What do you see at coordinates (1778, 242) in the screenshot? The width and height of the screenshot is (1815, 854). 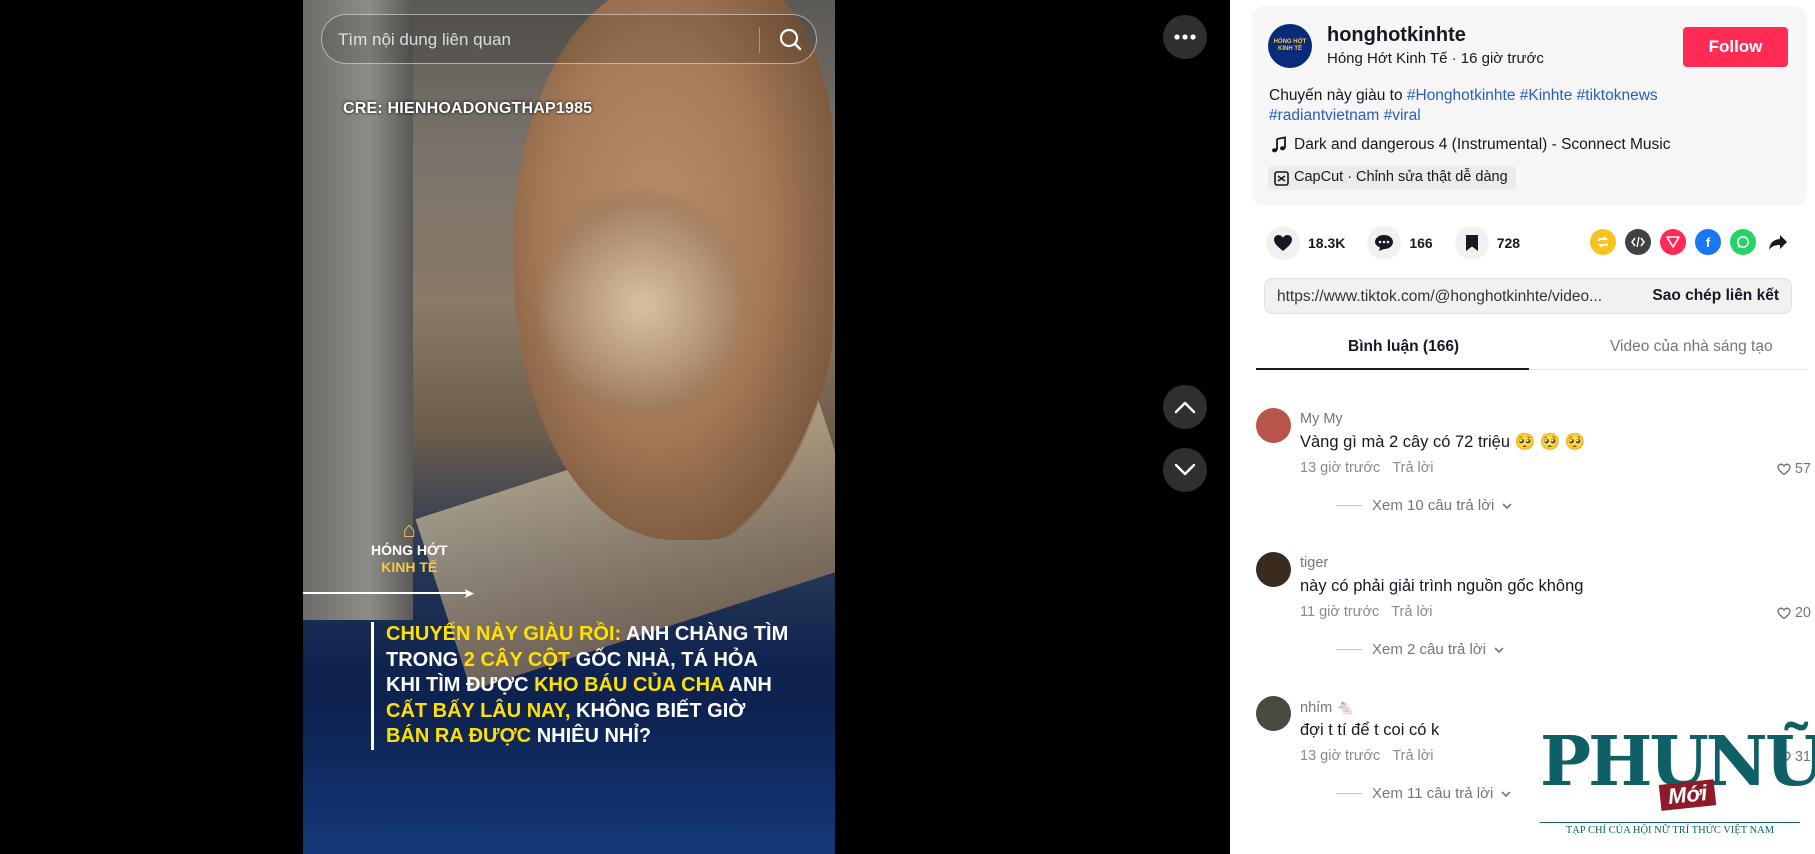 I see `more-share-button` at bounding box center [1778, 242].